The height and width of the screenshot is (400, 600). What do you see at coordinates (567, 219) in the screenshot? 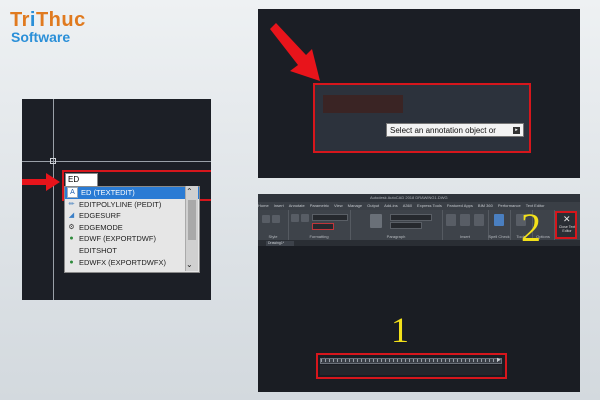
I see `close-icon: ✕` at bounding box center [567, 219].